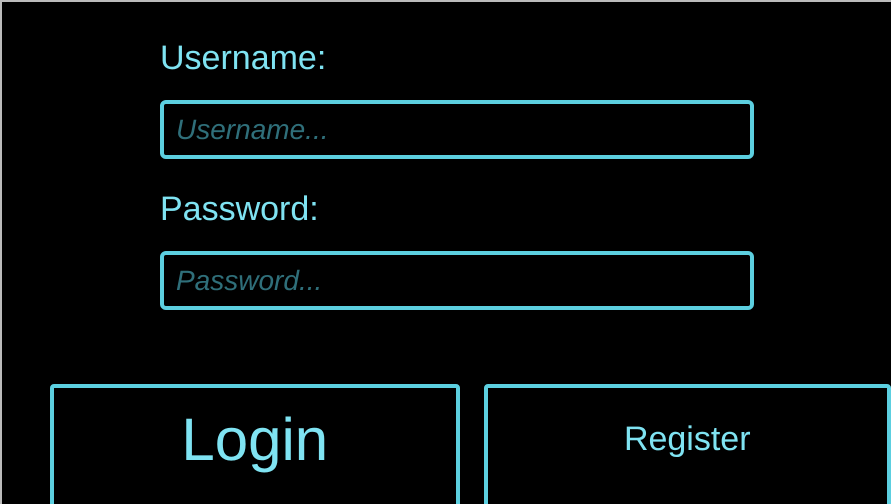  What do you see at coordinates (244, 58) in the screenshot?
I see `field-label: Username:` at bounding box center [244, 58].